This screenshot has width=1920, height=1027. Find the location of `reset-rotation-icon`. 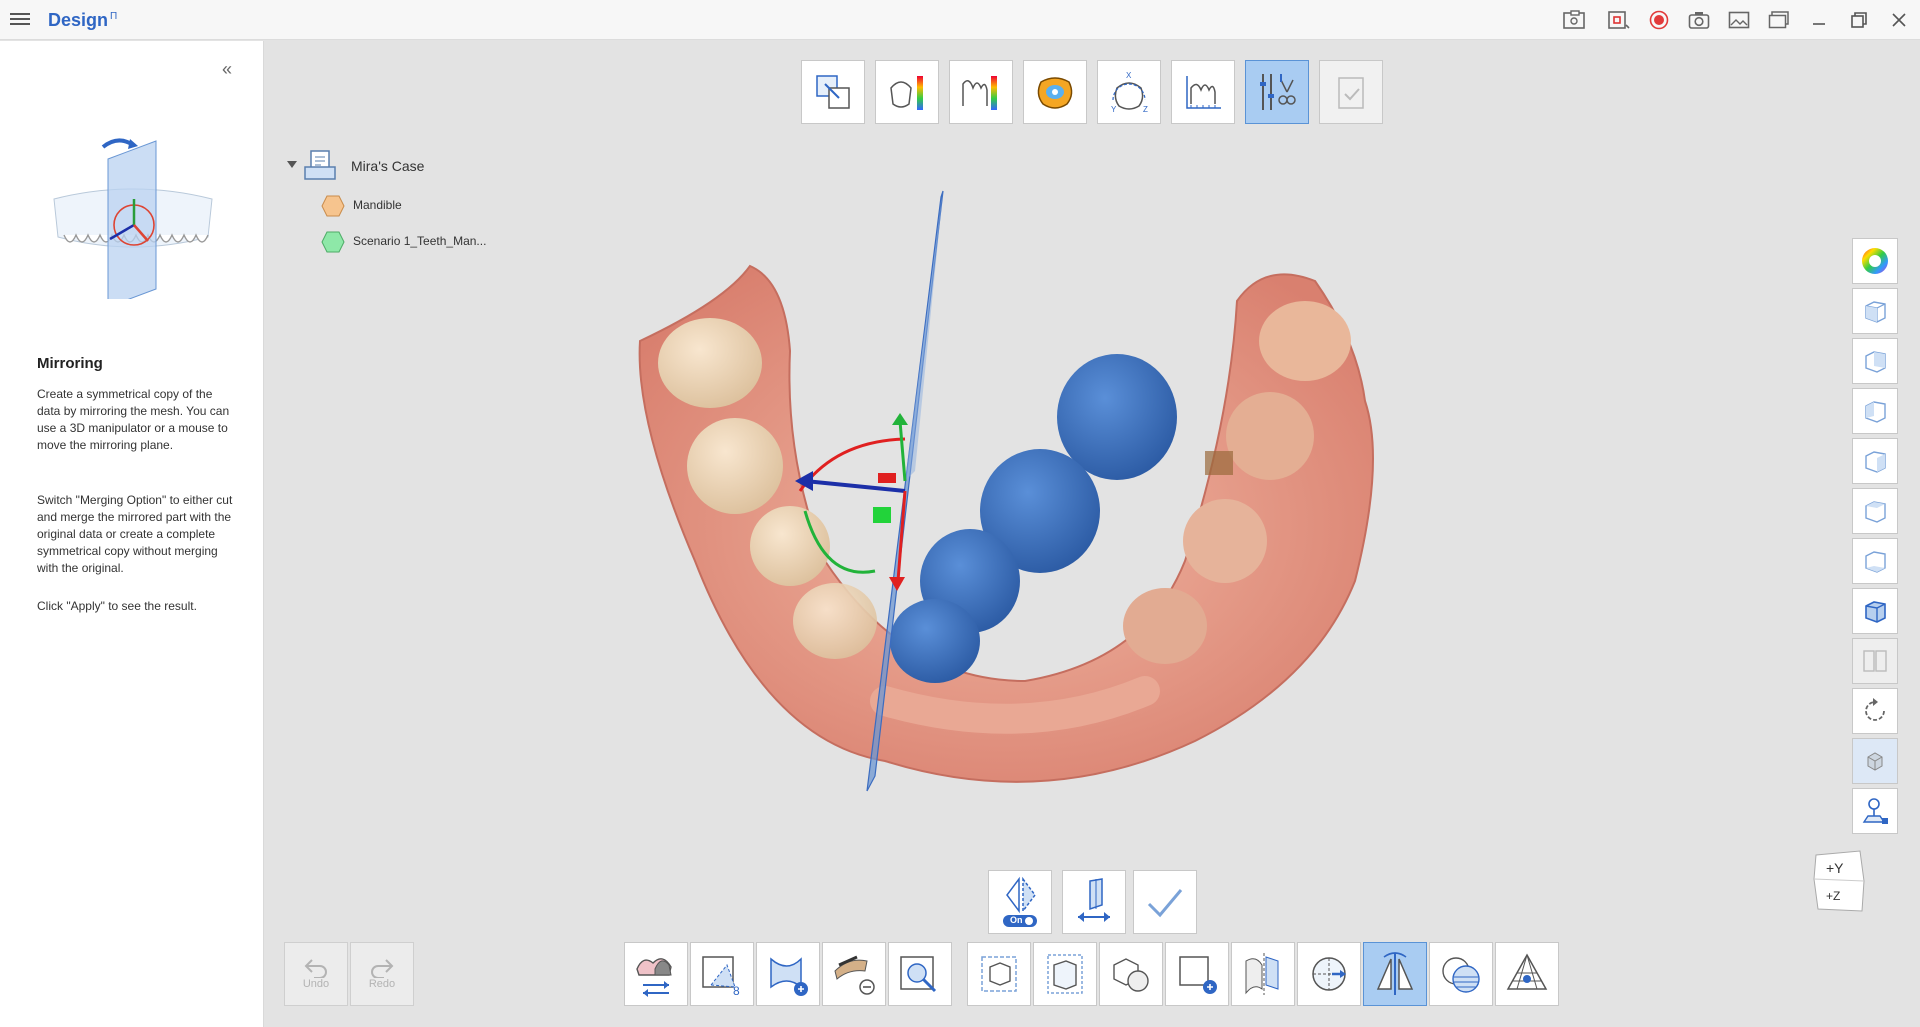

reset-rotation-icon is located at coordinates (1875, 711).